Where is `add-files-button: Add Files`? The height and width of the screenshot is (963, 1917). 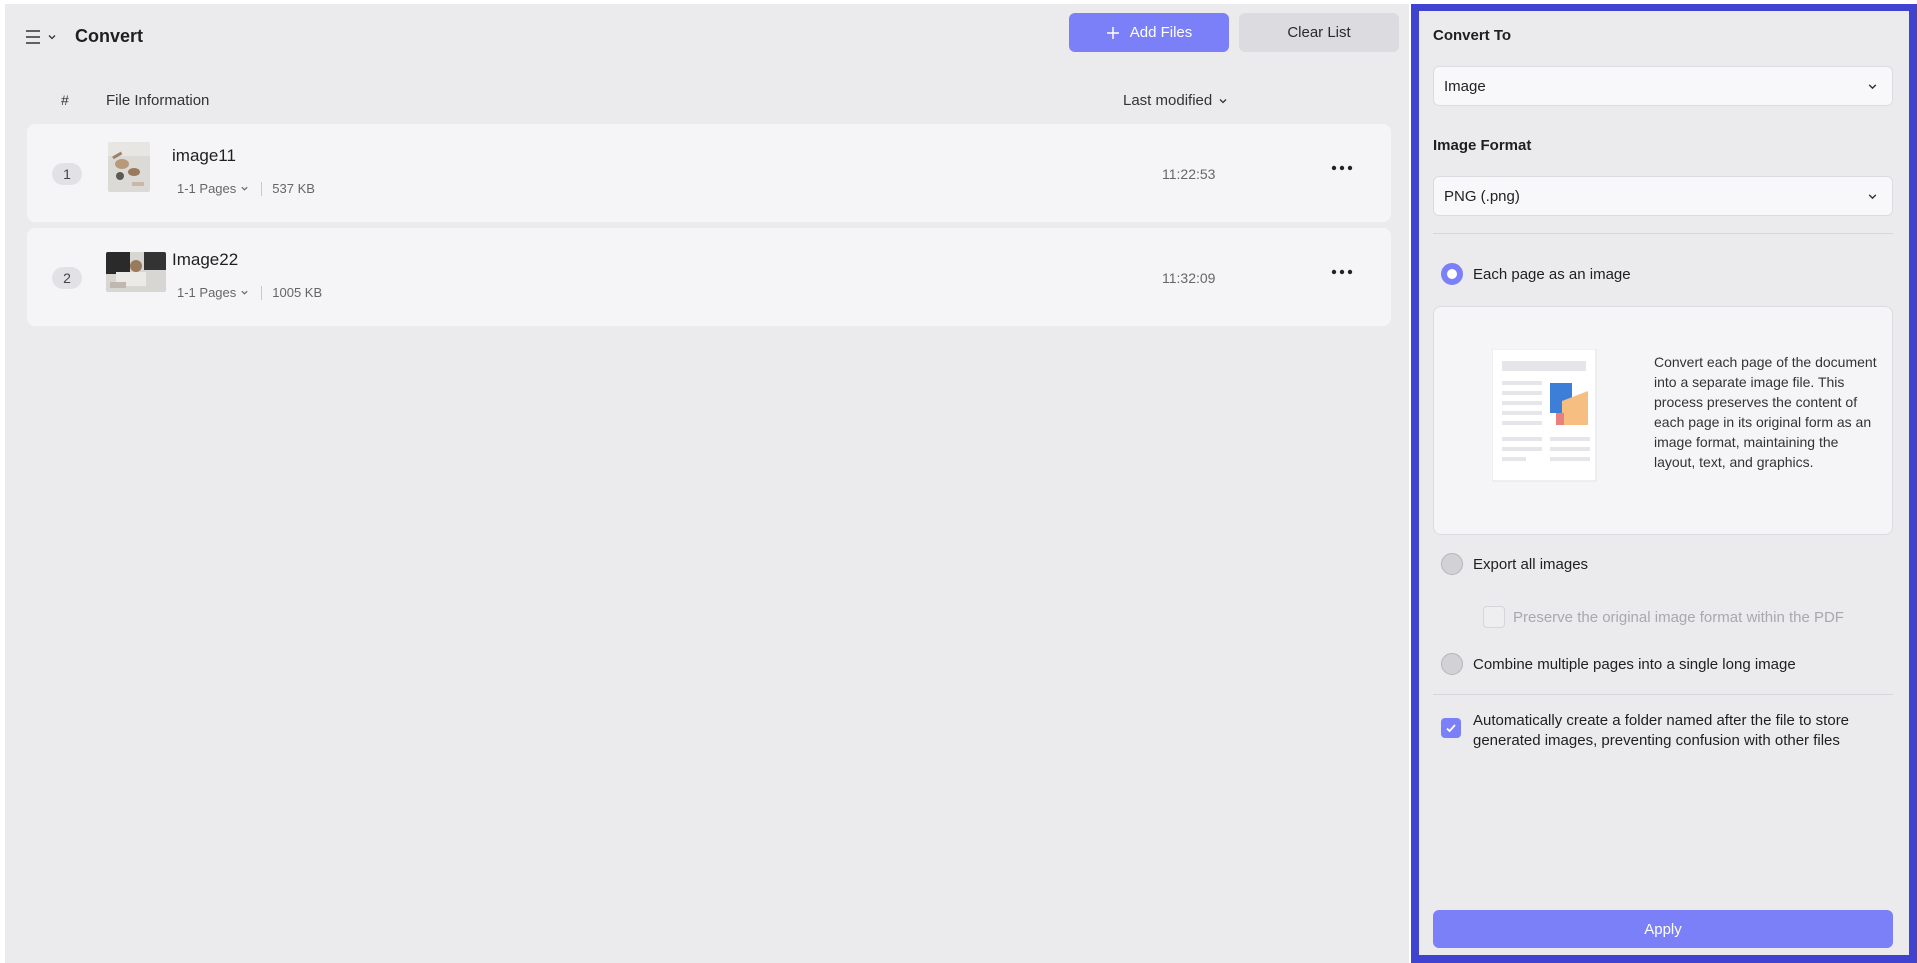
add-files-button: Add Files is located at coordinates (1149, 32).